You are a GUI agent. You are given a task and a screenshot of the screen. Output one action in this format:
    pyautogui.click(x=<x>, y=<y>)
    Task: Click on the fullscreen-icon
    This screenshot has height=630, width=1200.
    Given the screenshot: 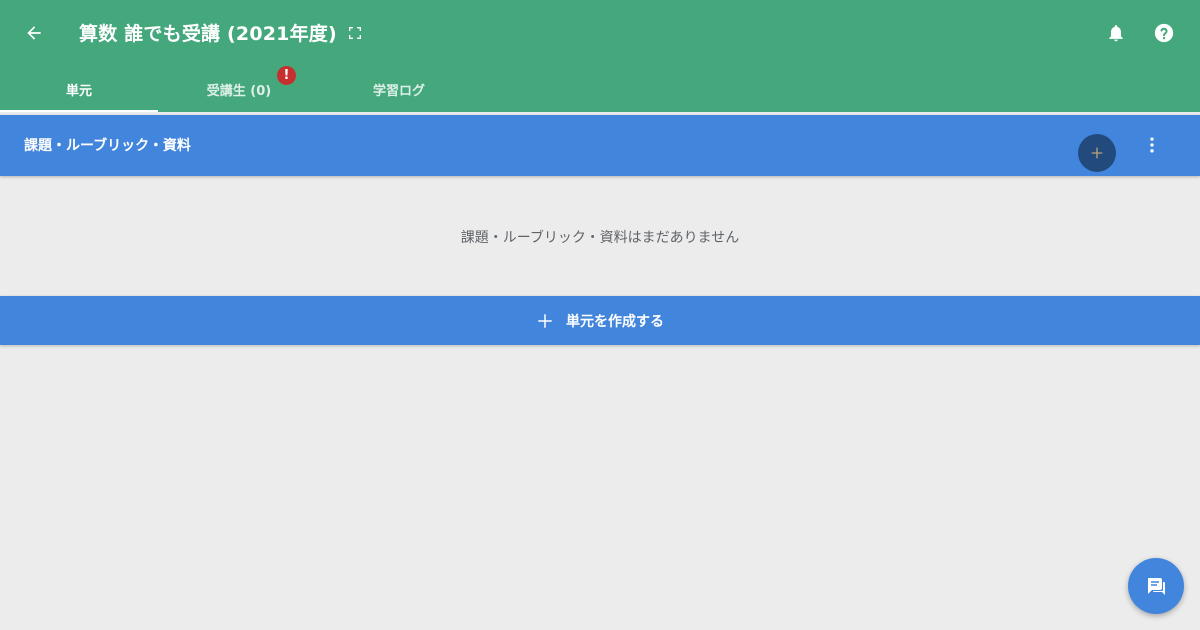 What is the action you would take?
    pyautogui.click(x=355, y=33)
    